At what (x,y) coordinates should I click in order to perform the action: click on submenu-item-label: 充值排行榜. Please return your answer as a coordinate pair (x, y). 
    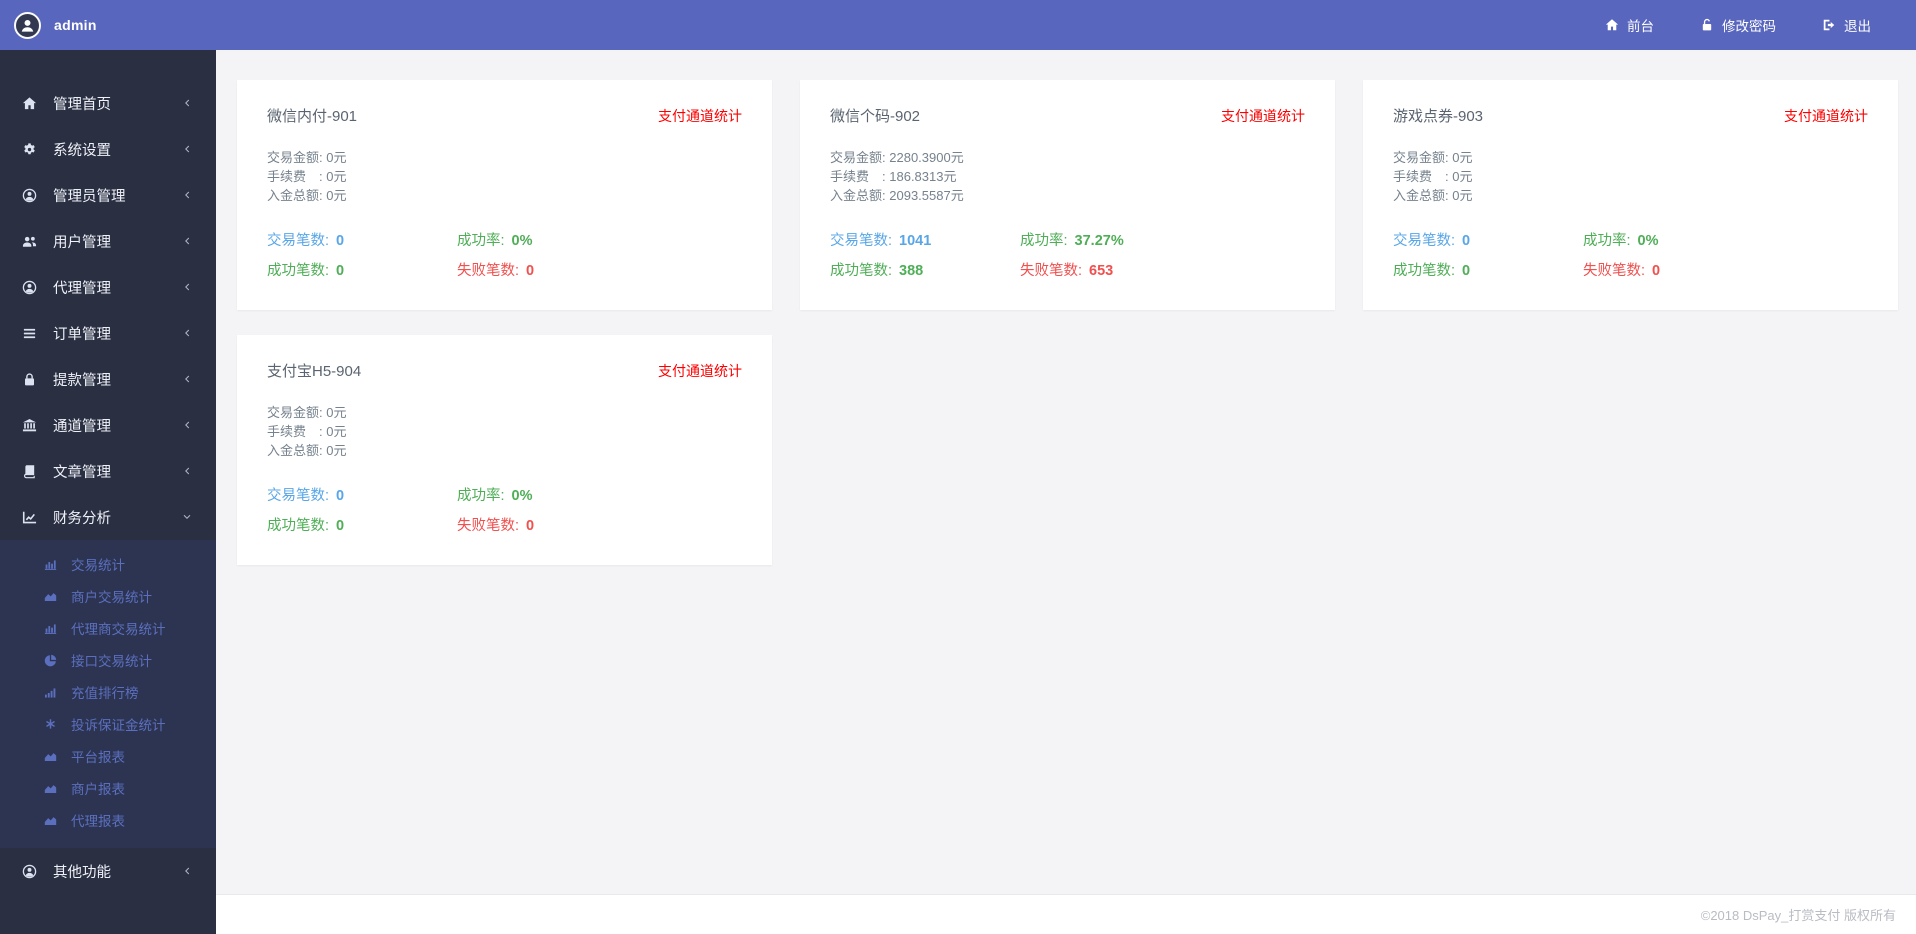
    Looking at the image, I should click on (105, 693).